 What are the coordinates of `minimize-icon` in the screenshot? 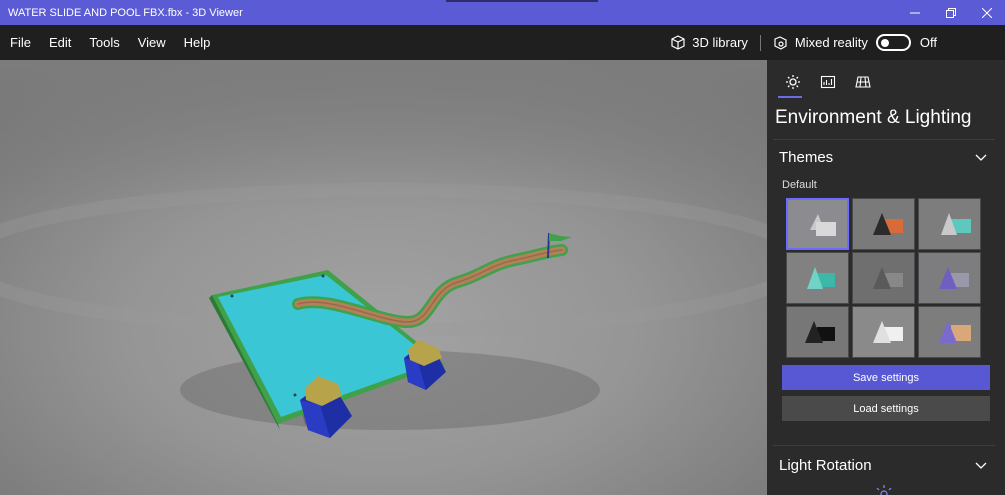 It's located at (915, 12).